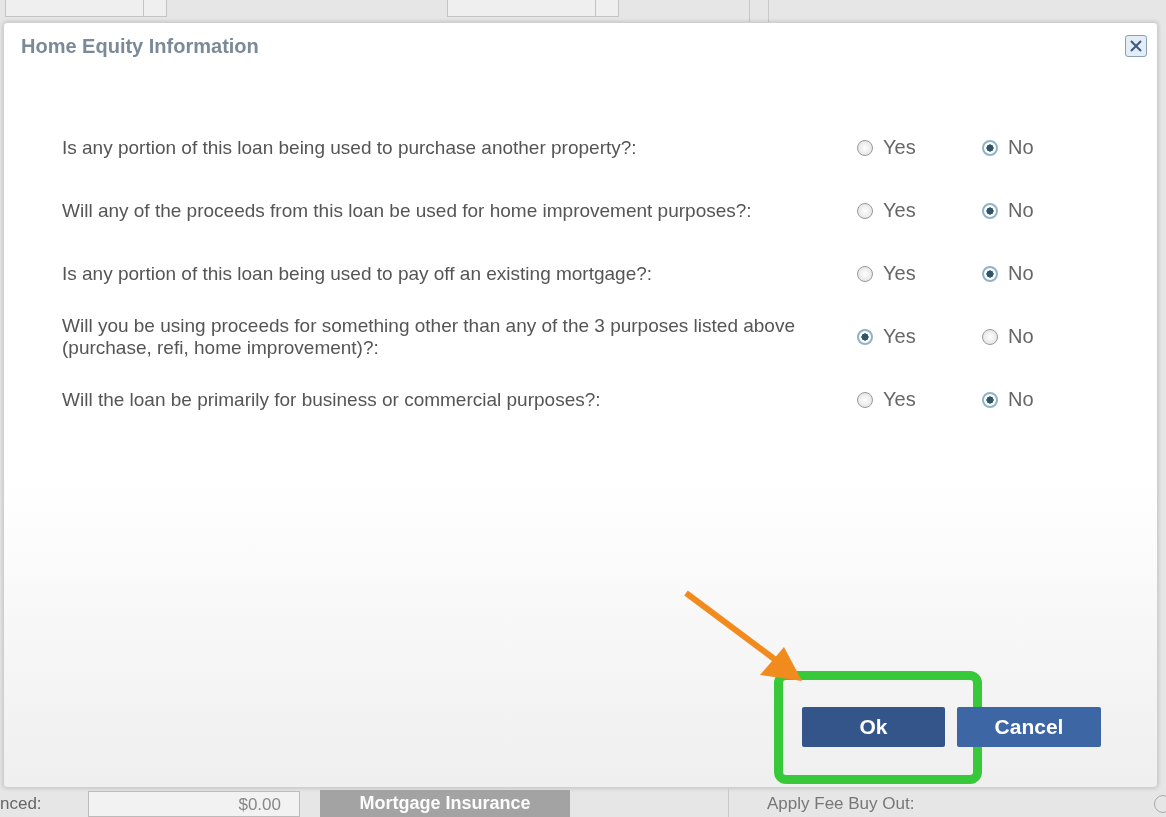 This screenshot has width=1166, height=817. Describe the element at coordinates (407, 210) in the screenshot. I see `question-text: Will any of the proceeds from this loan be used for home improvement purposes?:` at that location.